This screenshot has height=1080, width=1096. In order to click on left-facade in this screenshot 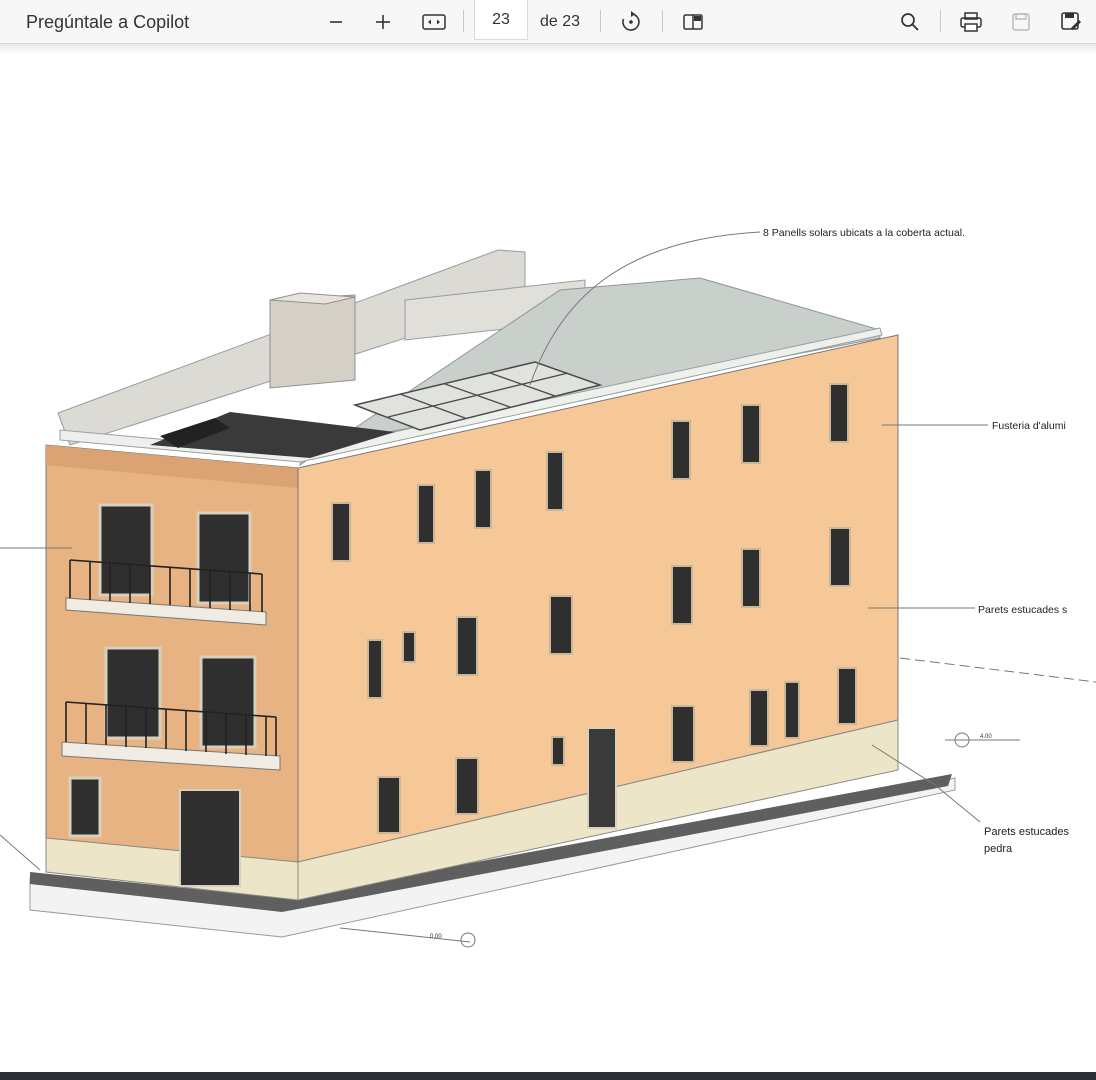, I will do `click(172, 672)`.